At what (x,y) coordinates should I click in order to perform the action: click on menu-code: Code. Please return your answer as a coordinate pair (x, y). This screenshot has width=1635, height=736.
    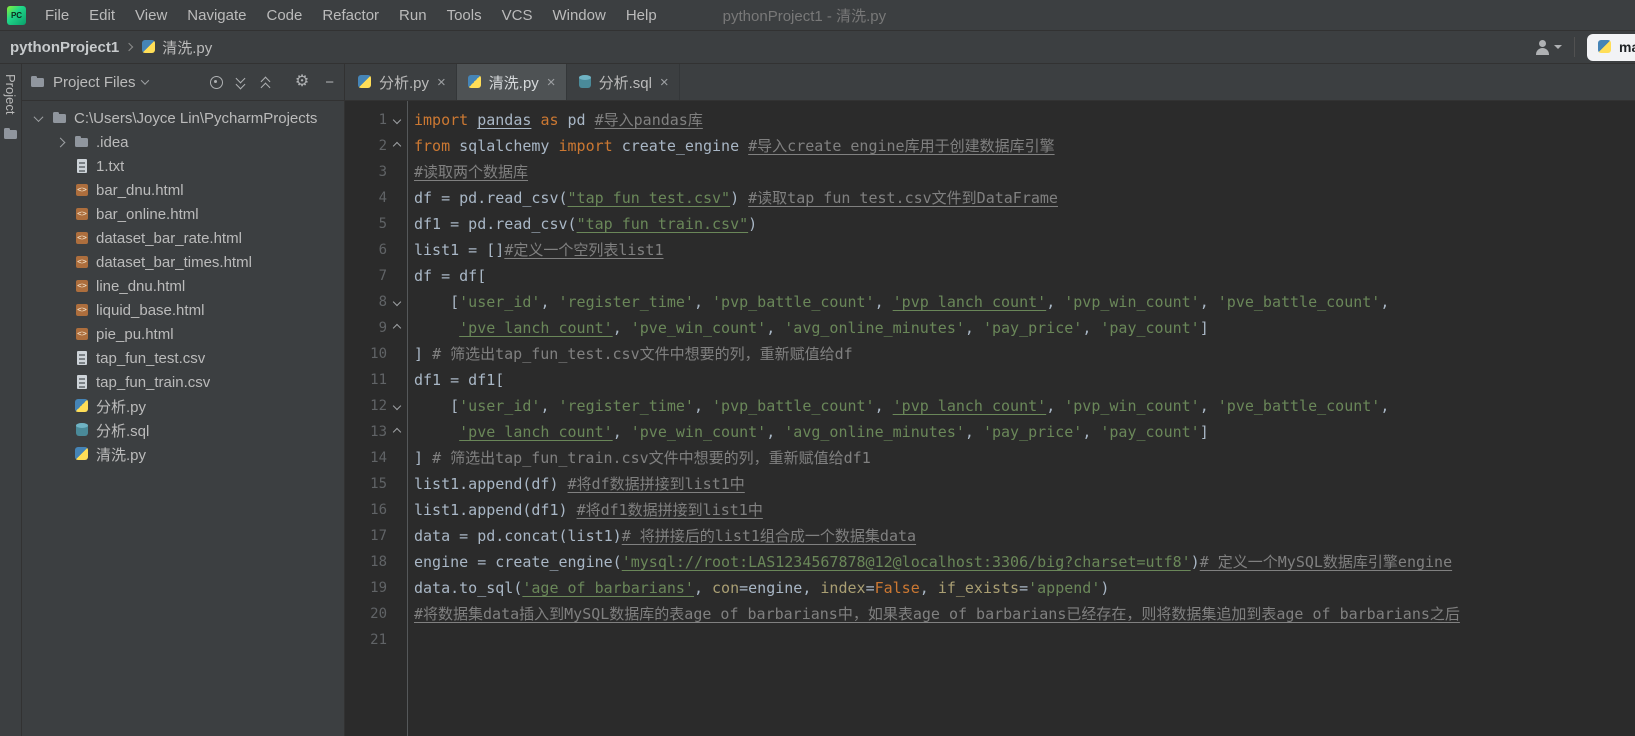
    Looking at the image, I should click on (284, 15).